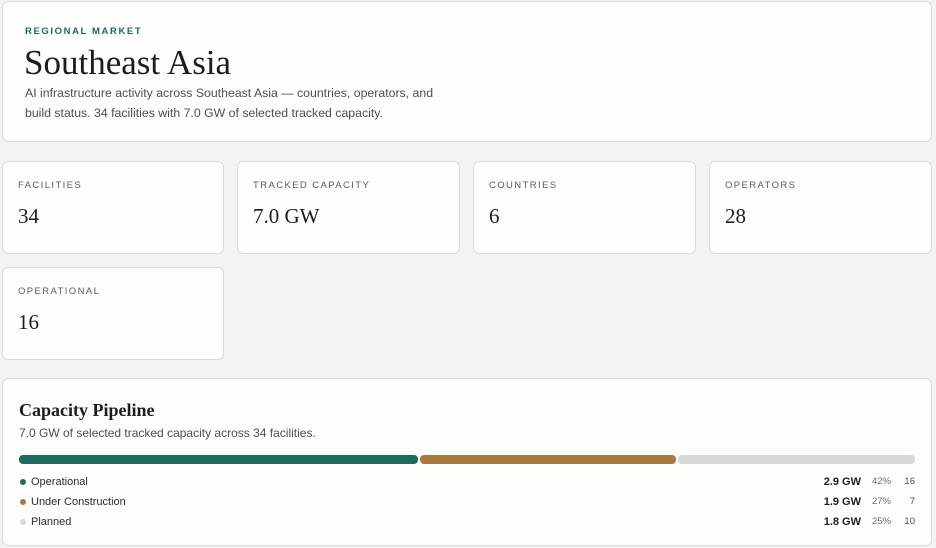  What do you see at coordinates (761, 185) in the screenshot?
I see `stat-label: OPERATORS` at bounding box center [761, 185].